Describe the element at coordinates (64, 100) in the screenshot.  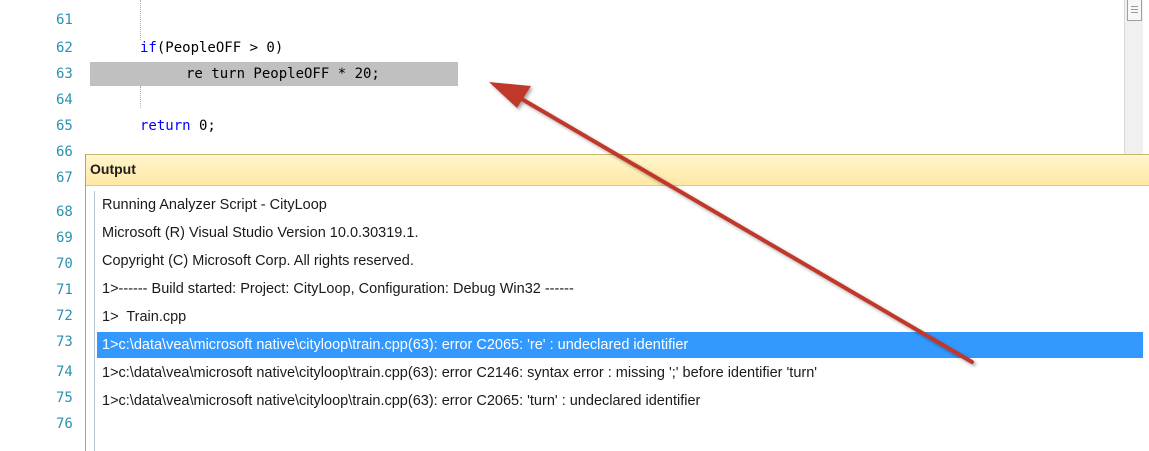
I see `line-number: 64` at that location.